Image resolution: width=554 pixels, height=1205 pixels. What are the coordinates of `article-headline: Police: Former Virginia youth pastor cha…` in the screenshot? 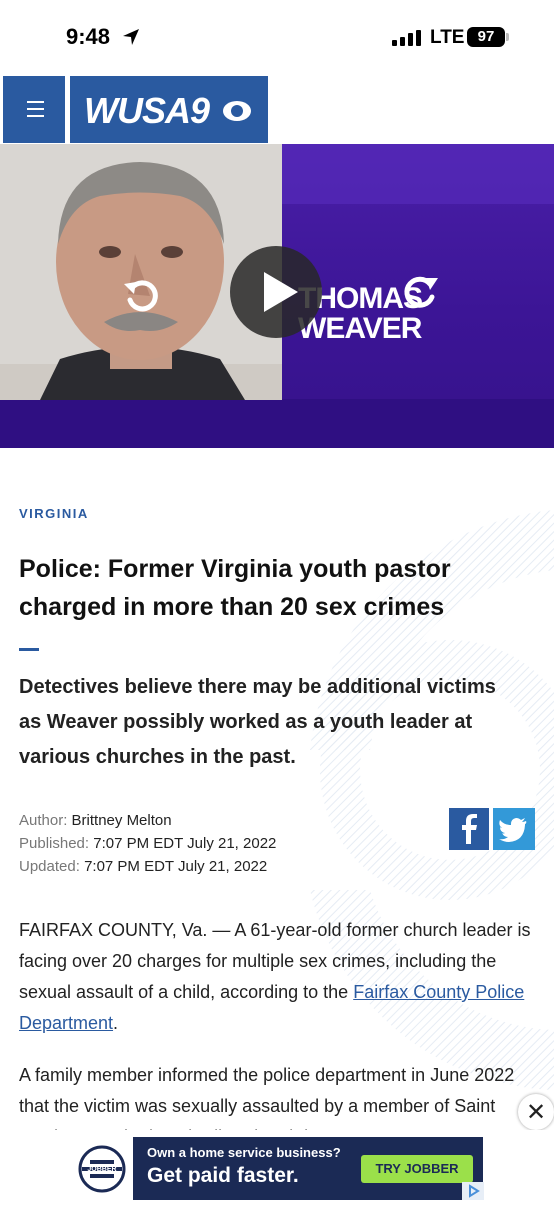 It's located at (235, 588).